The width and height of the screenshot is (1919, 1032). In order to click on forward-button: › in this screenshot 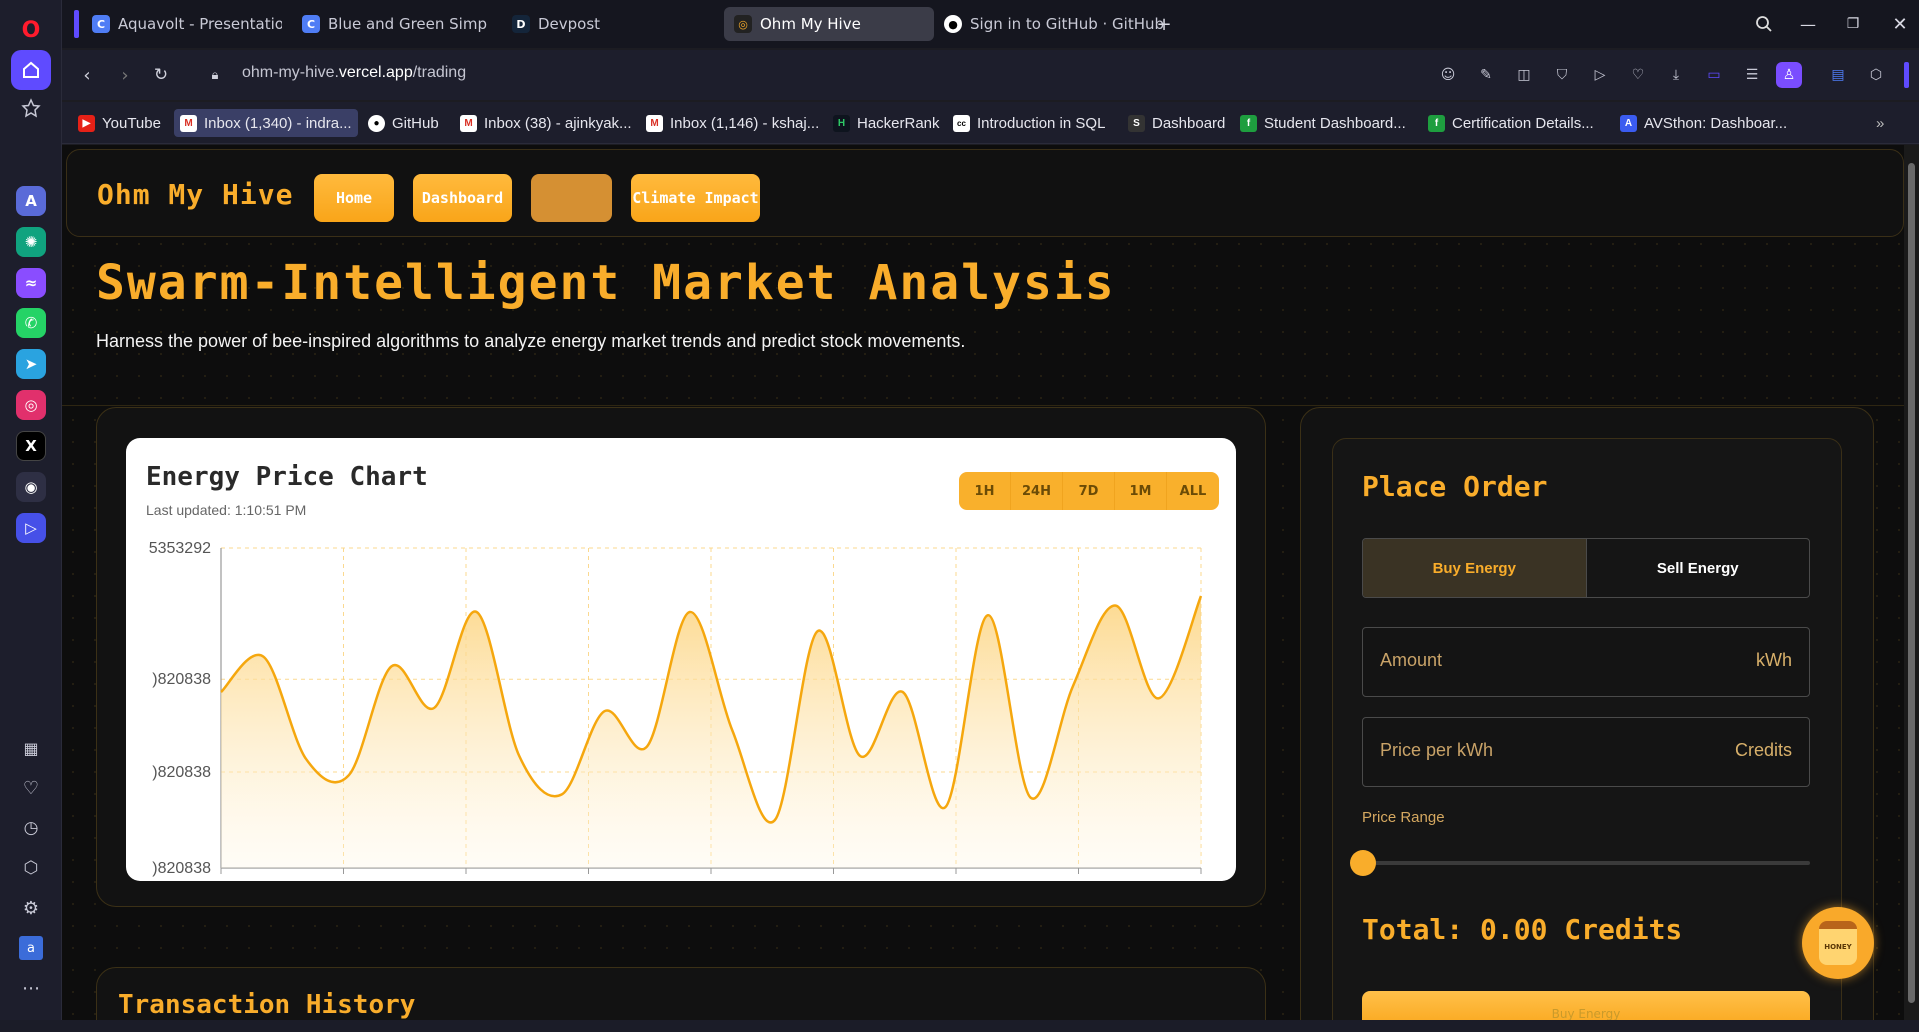, I will do `click(125, 75)`.